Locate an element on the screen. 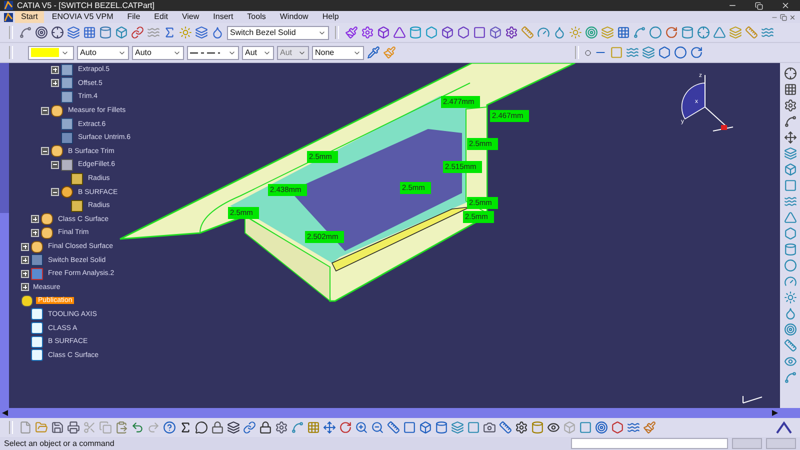  pipette-icon is located at coordinates (373, 52).